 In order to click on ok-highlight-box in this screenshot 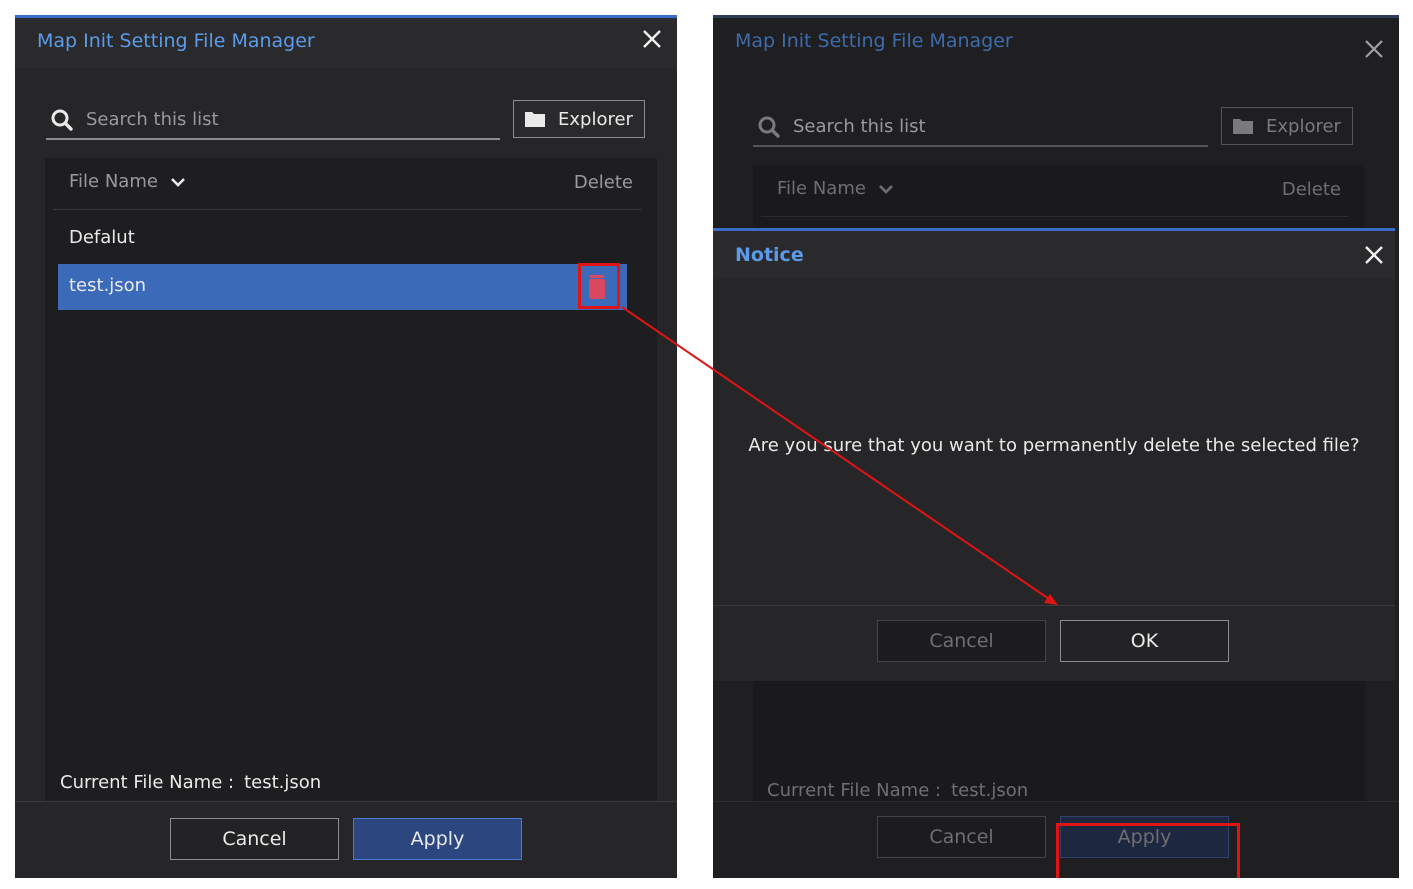, I will do `click(1148, 850)`.